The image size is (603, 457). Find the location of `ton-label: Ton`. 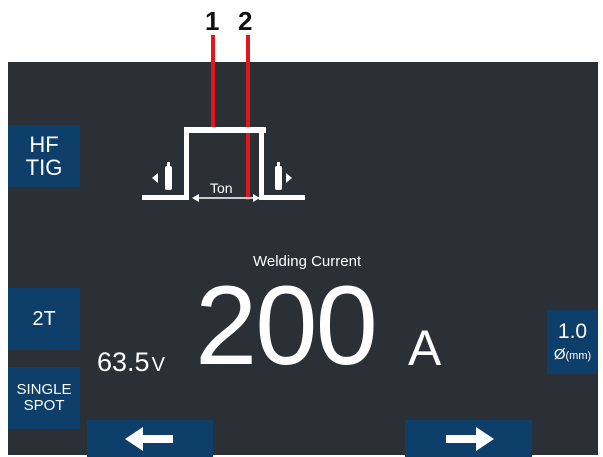

ton-label: Ton is located at coordinates (221, 188).